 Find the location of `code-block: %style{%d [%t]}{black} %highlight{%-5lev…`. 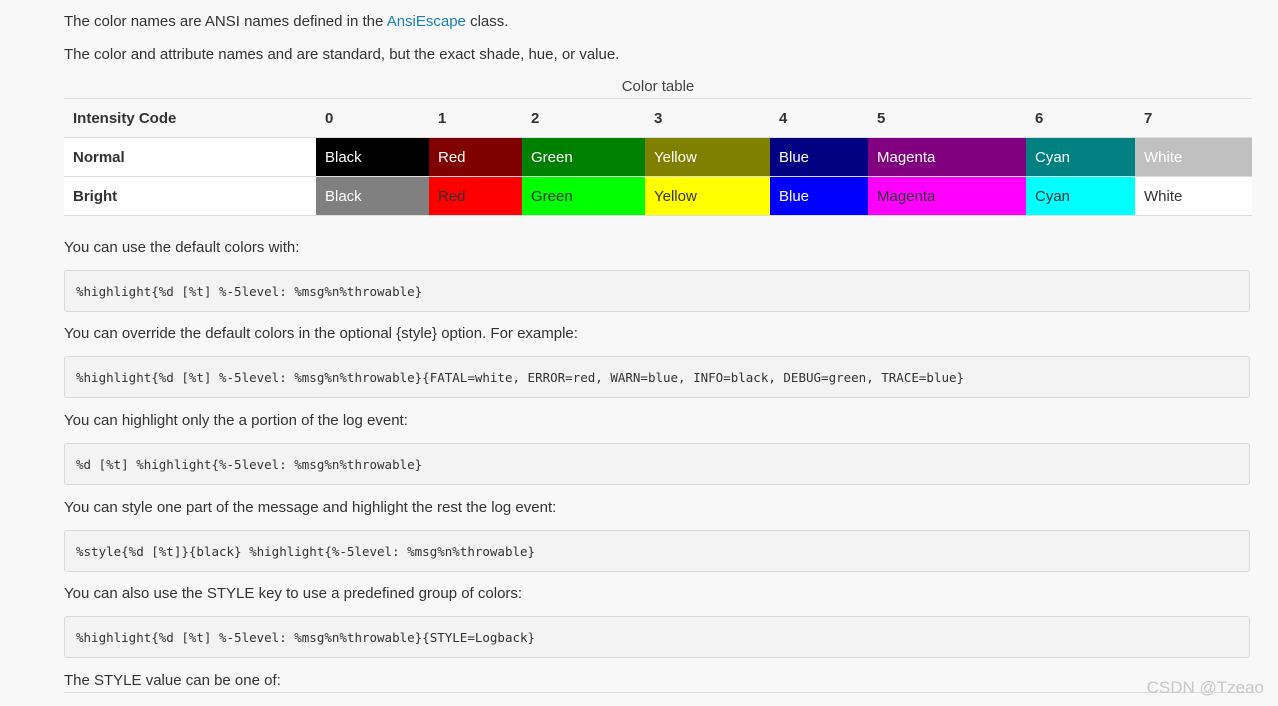

code-block: %style{%d [%t]}{black} %highlight{%-5lev… is located at coordinates (657, 551).